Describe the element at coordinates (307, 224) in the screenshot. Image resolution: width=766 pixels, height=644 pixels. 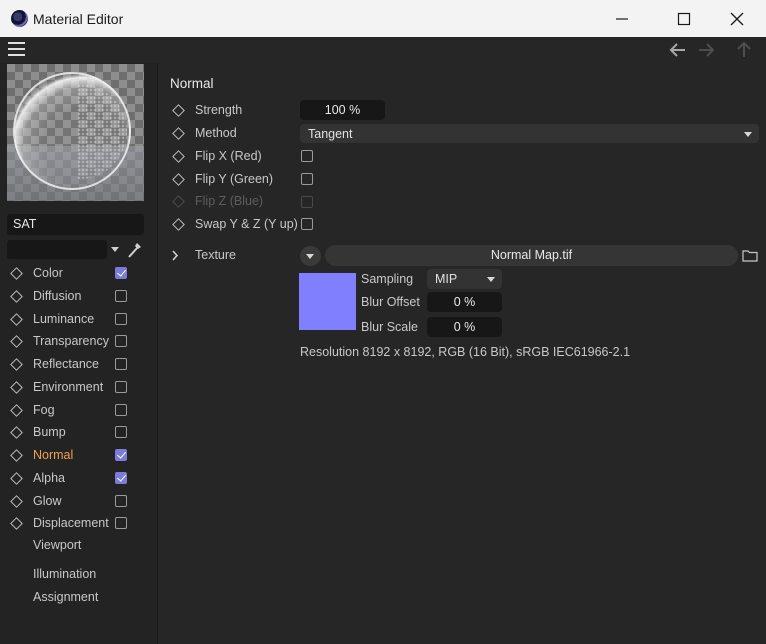
I see `swap-yz-checkbox` at that location.